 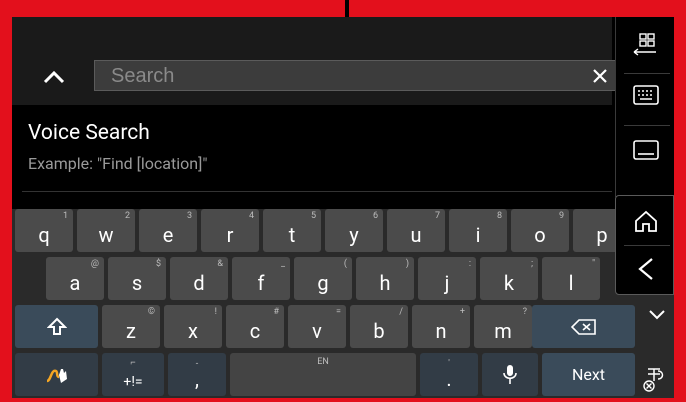 I want to click on back-arrow-icon, so click(x=645, y=269).